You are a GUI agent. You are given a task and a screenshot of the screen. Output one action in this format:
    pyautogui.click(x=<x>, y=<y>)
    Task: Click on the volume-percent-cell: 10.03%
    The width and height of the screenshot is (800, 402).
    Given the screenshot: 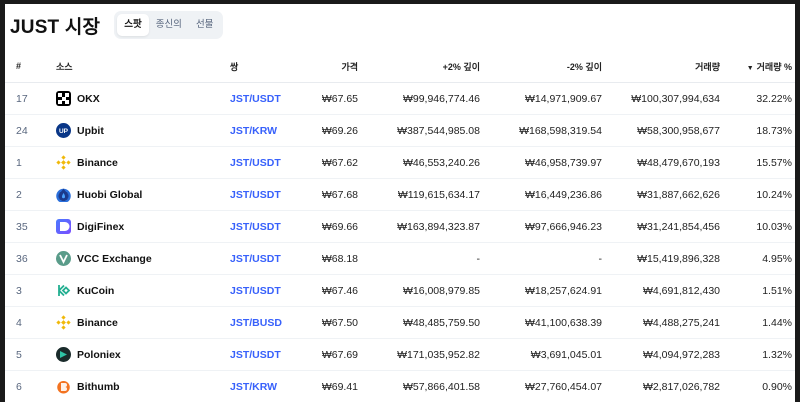 What is the action you would take?
    pyautogui.click(x=757, y=226)
    